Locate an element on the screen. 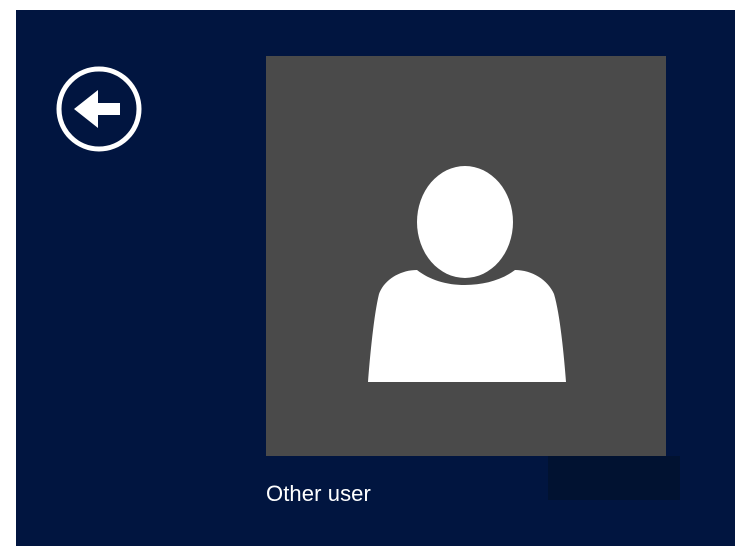 The width and height of the screenshot is (735, 546). back-button is located at coordinates (99, 109).